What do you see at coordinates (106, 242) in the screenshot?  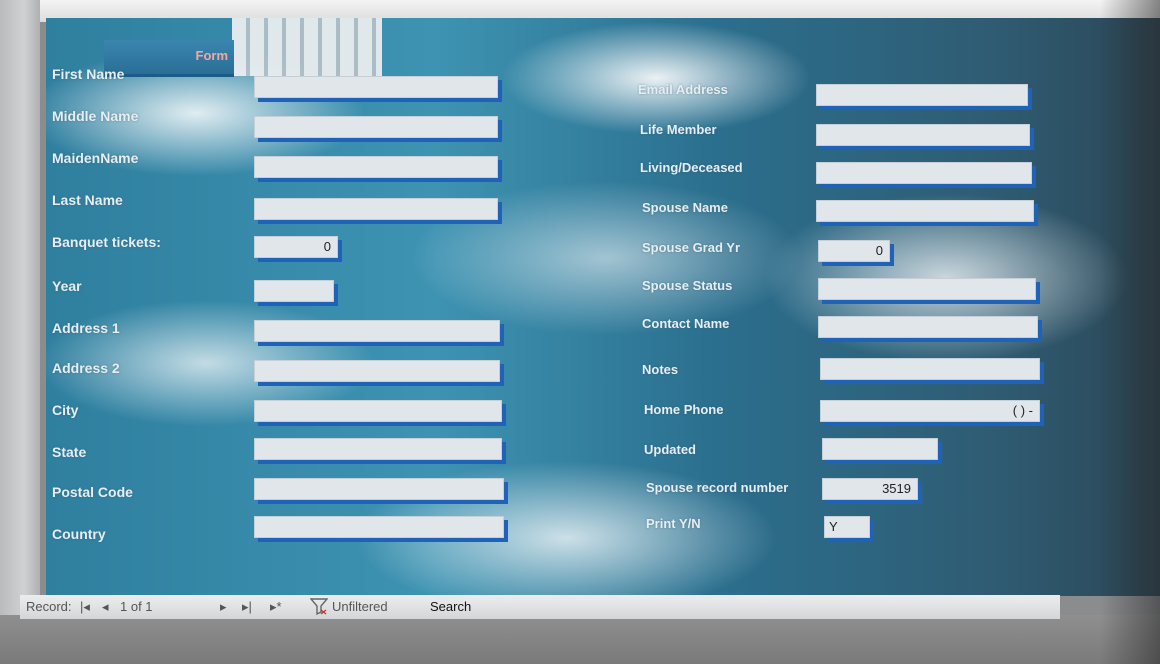 I see `banquet-tickets-label: Banquet tickets:` at bounding box center [106, 242].